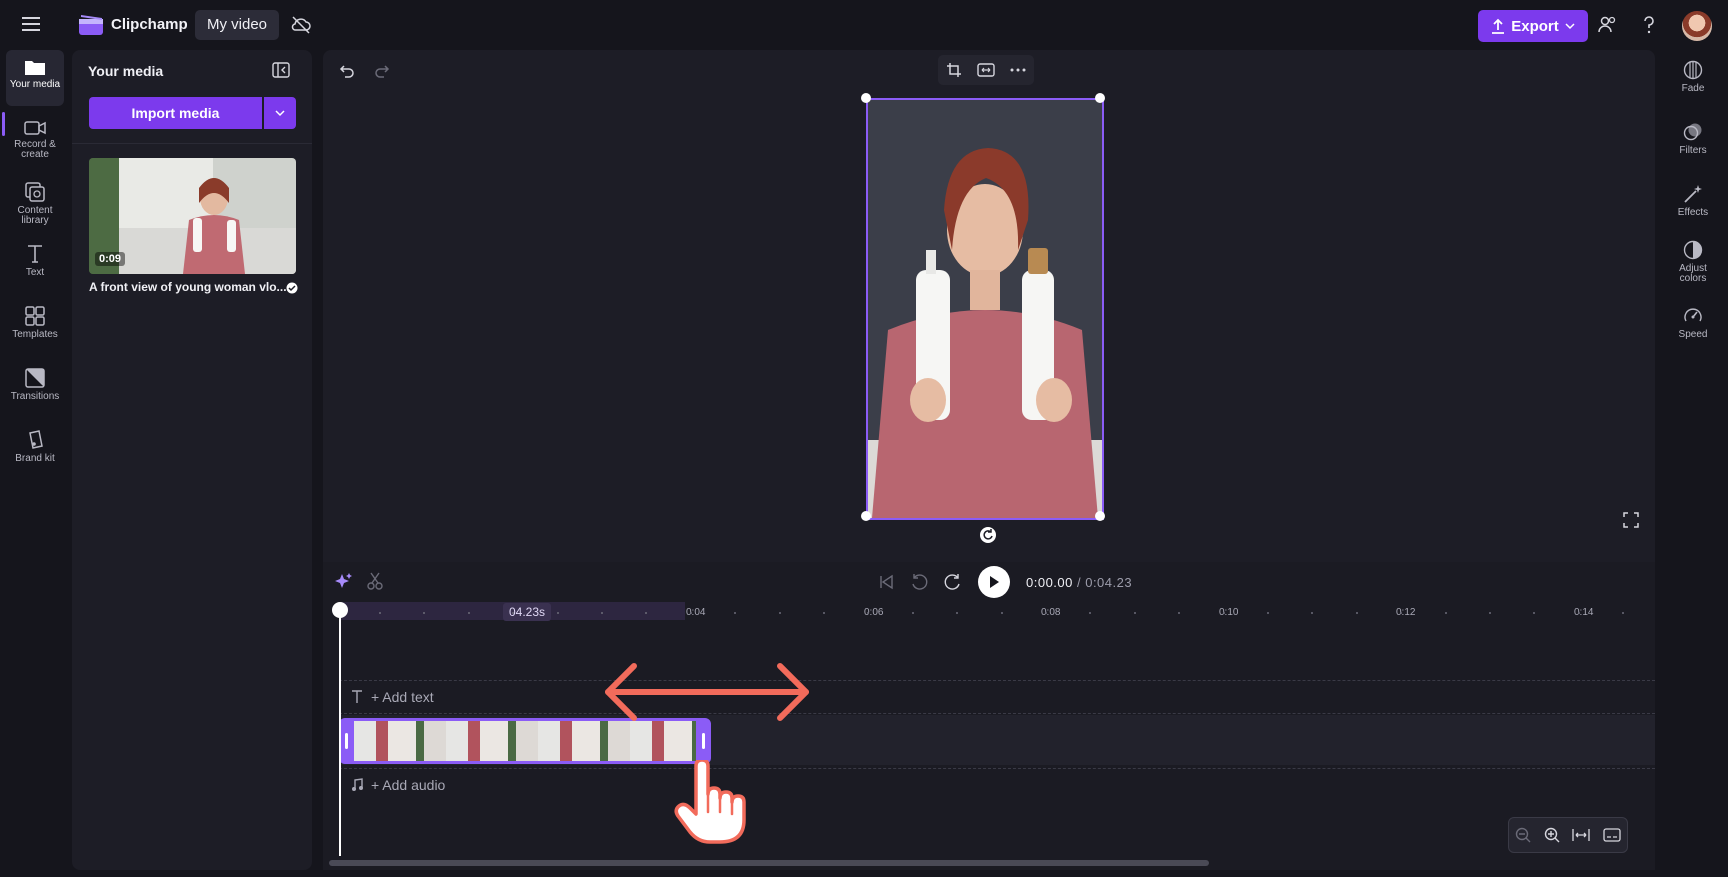 The height and width of the screenshot is (877, 1728). Describe the element at coordinates (35, 67) in the screenshot. I see `folder-icon` at that location.